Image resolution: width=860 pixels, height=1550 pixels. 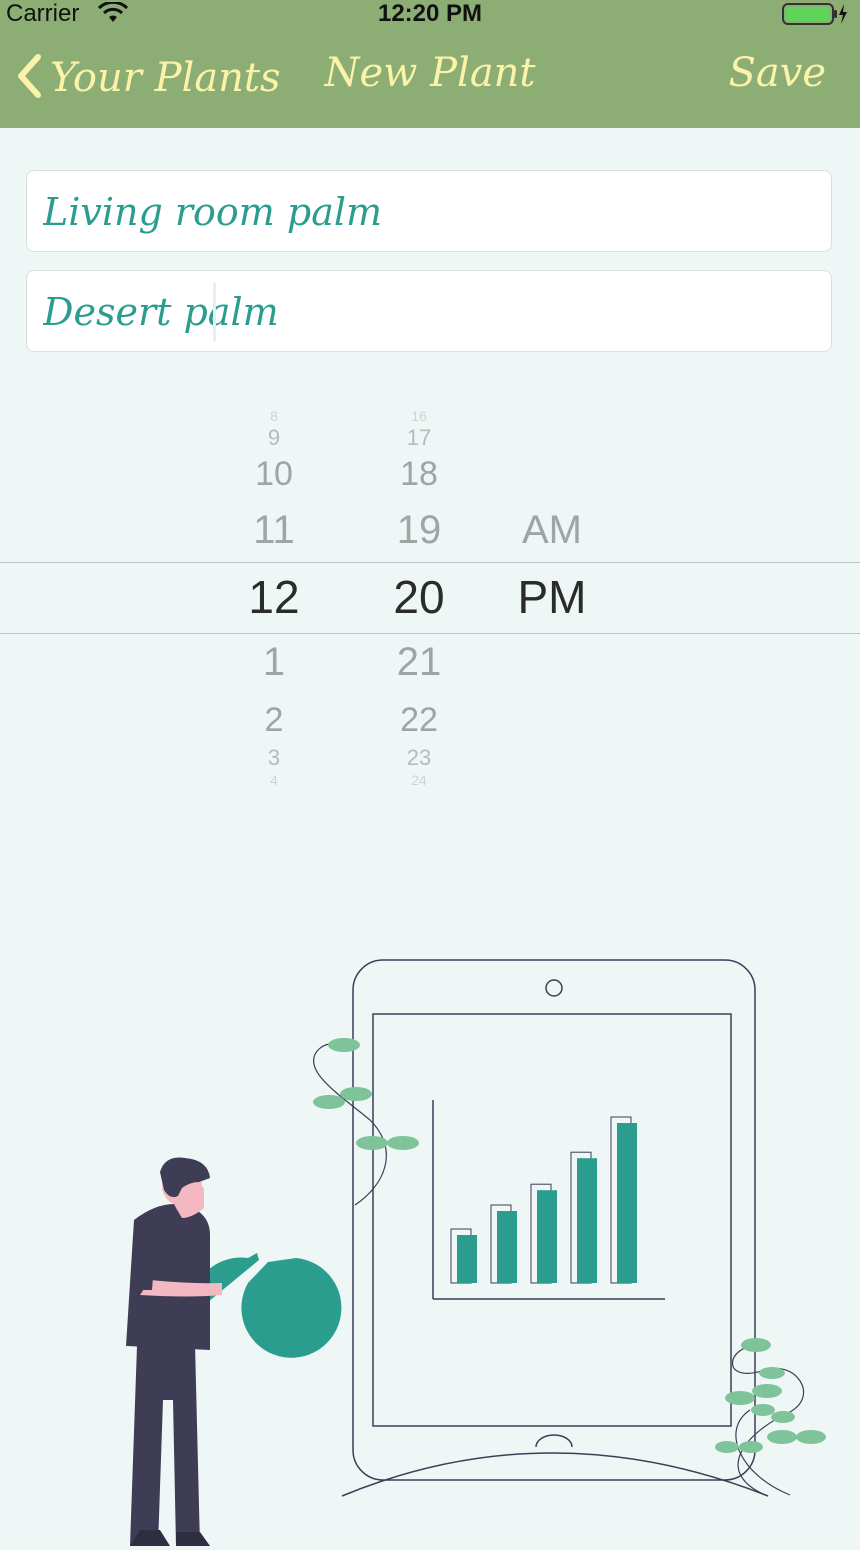 I want to click on navigation-bar: Your Plants New Plant Save, so click(x=430, y=78).